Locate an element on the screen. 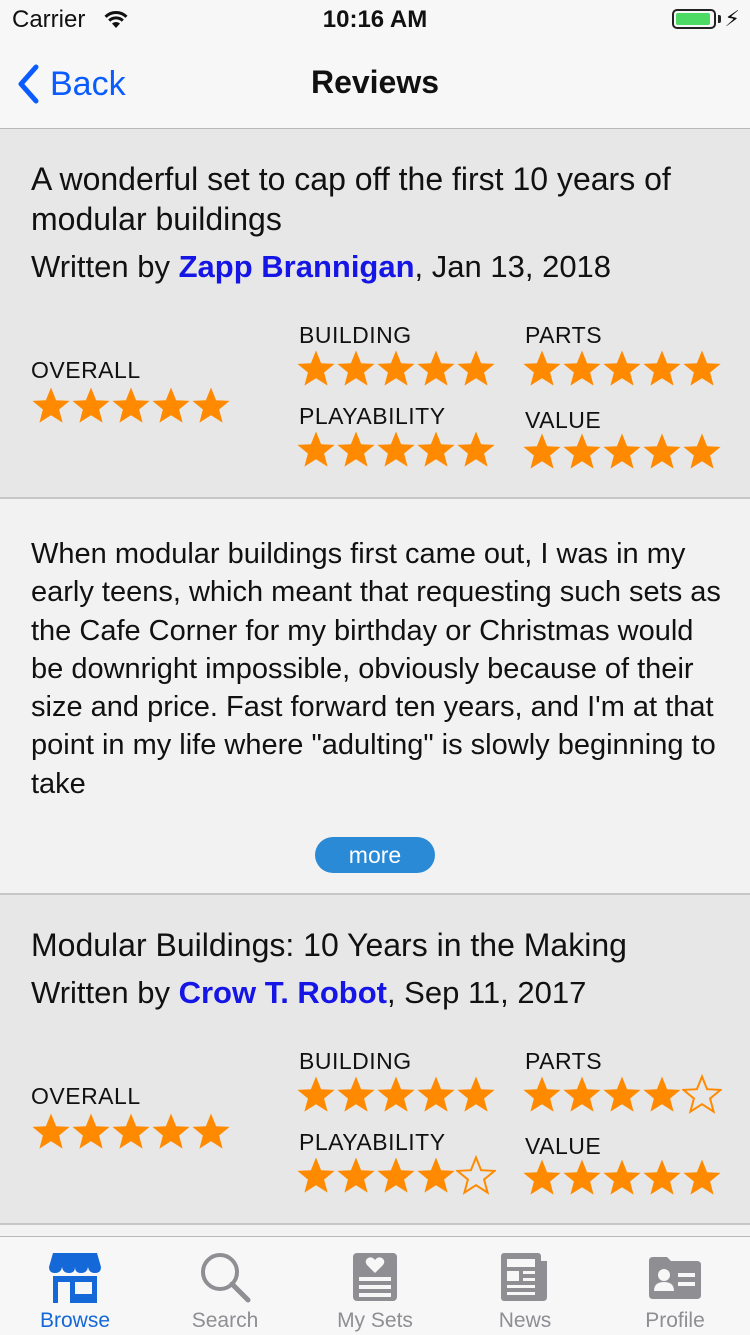 The image size is (750, 1335). page-title: Reviews is located at coordinates (375, 82).